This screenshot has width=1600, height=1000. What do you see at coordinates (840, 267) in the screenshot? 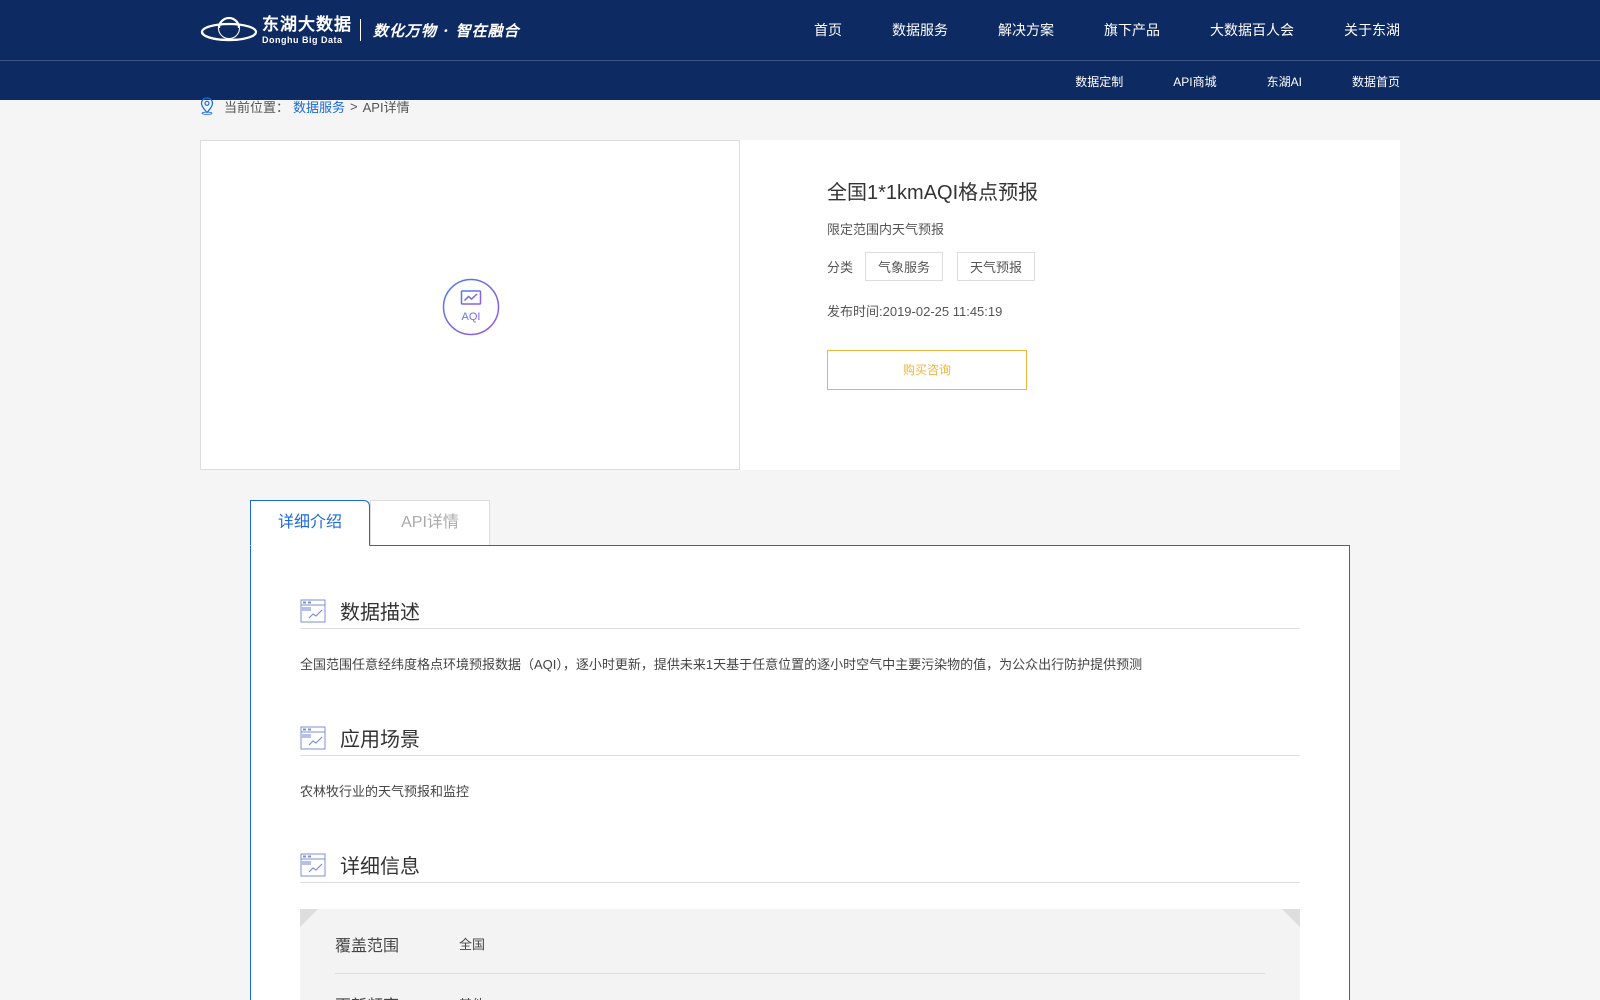
I see `category-label: 分类` at bounding box center [840, 267].